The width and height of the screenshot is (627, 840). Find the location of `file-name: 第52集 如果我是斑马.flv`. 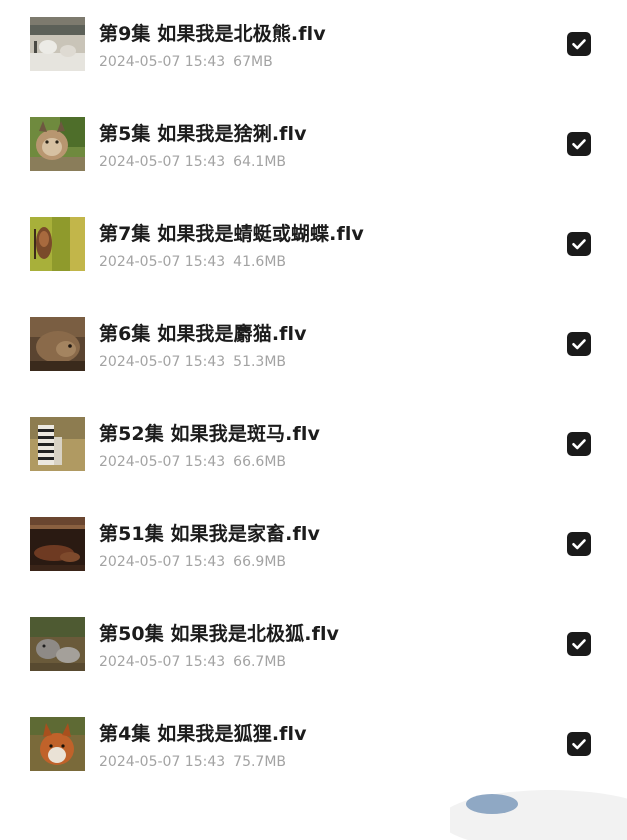

file-name: 第52集 如果我是斑马.flv is located at coordinates (209, 434).